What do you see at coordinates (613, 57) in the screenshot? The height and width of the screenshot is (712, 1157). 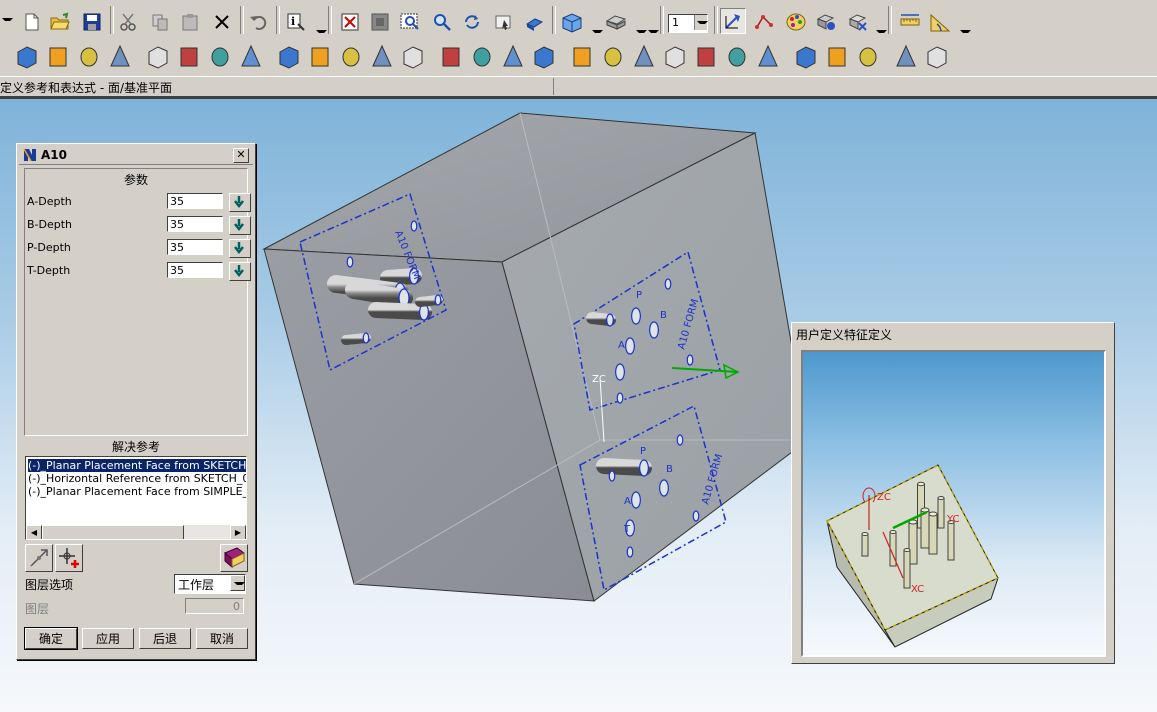 I see `slot-icon` at bounding box center [613, 57].